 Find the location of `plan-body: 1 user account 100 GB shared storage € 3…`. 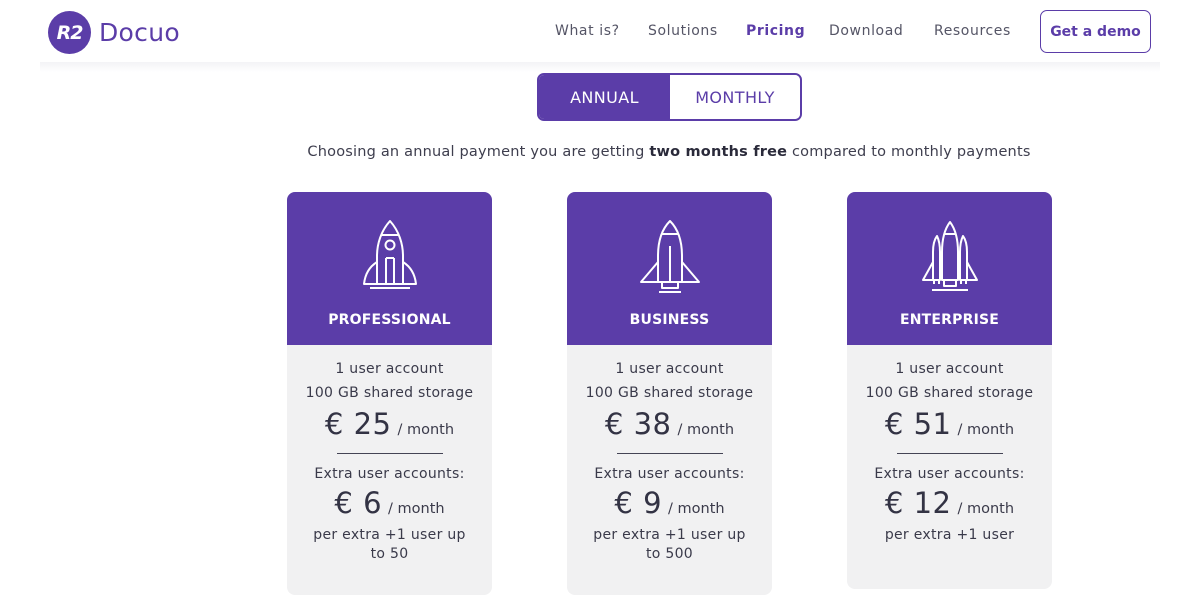

plan-body: 1 user account 100 GB shared storage € 3… is located at coordinates (669, 462).